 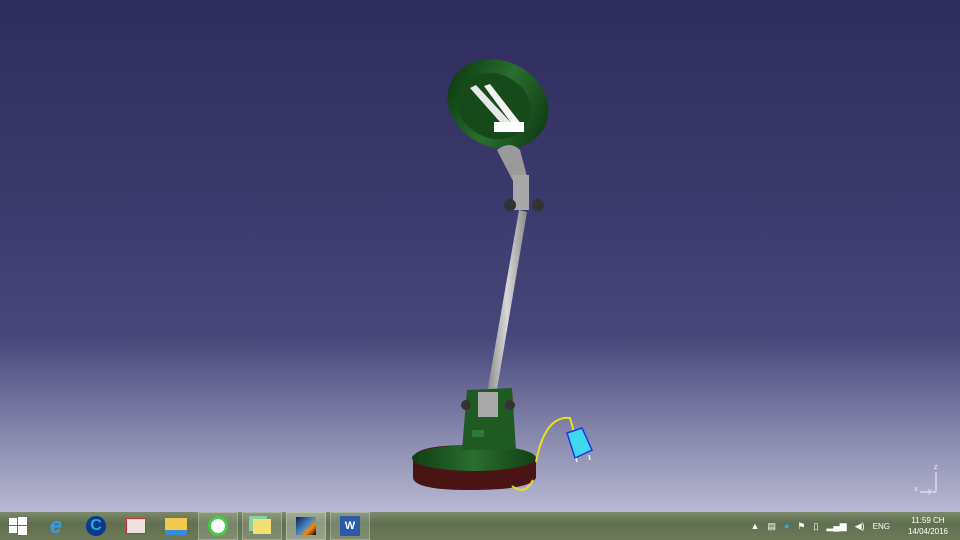 What do you see at coordinates (520, 178) in the screenshot?
I see `lamp-joint-upper` at bounding box center [520, 178].